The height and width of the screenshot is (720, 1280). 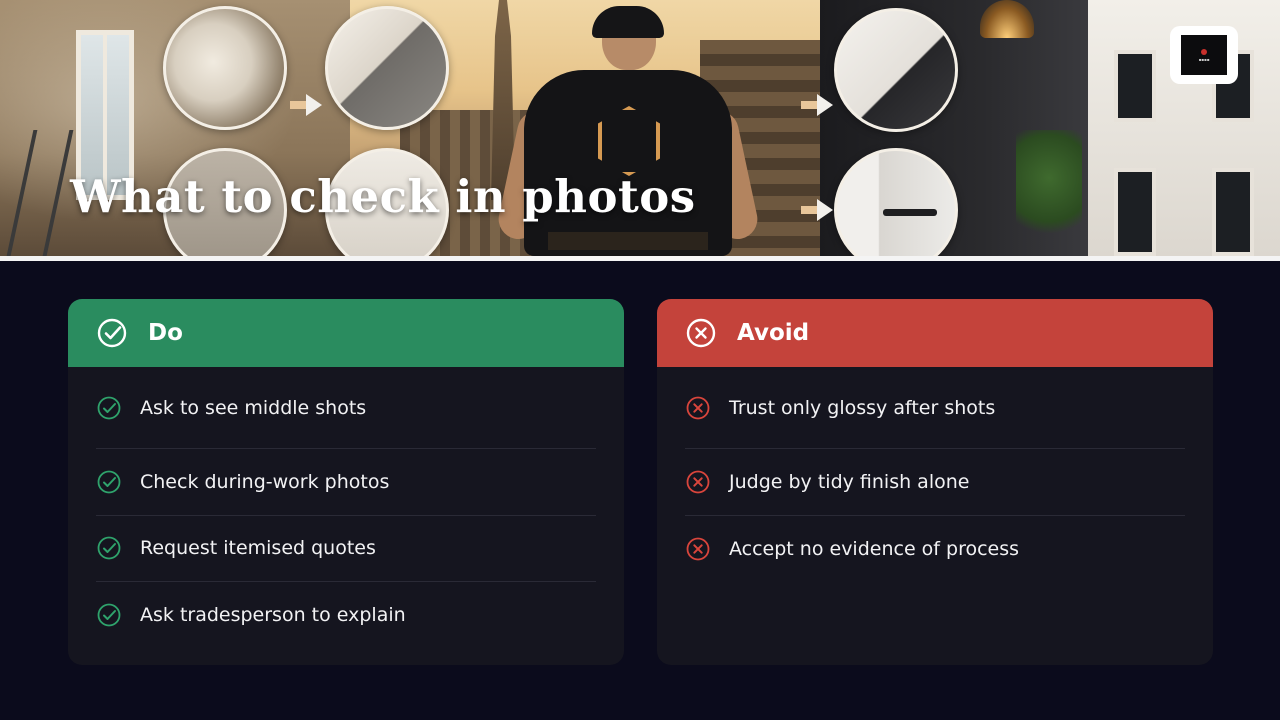 What do you see at coordinates (258, 548) in the screenshot?
I see `do-item-label: Request itemised quotes` at bounding box center [258, 548].